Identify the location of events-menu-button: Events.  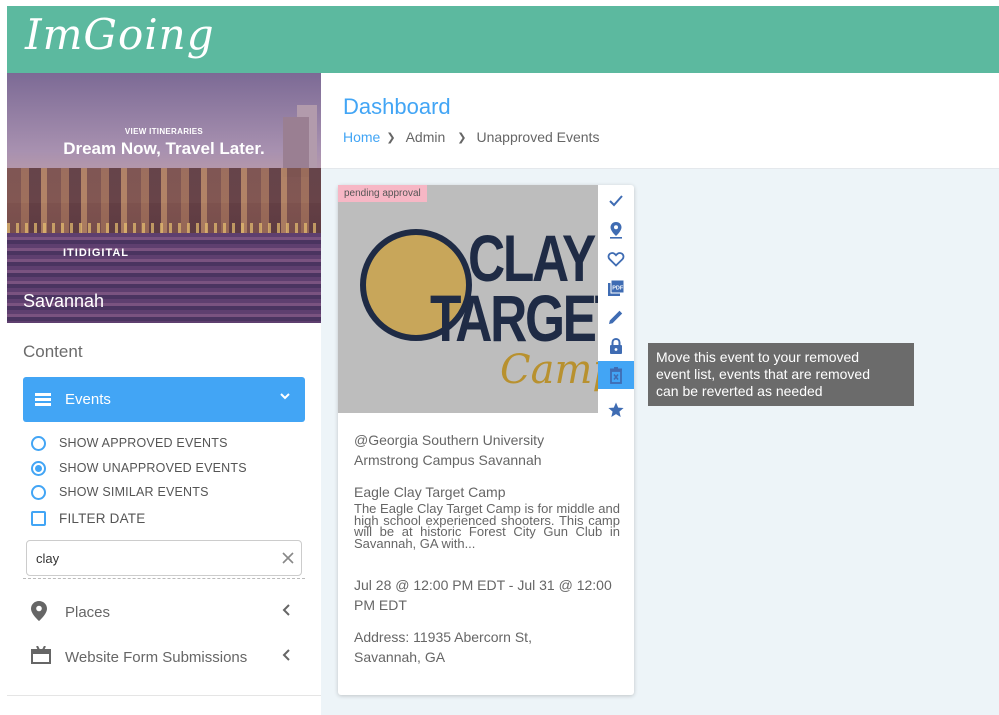
(164, 399).